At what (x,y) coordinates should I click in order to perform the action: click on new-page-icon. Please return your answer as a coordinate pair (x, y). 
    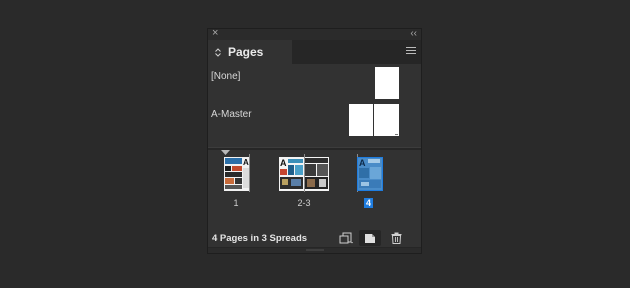
    Looking at the image, I should click on (370, 238).